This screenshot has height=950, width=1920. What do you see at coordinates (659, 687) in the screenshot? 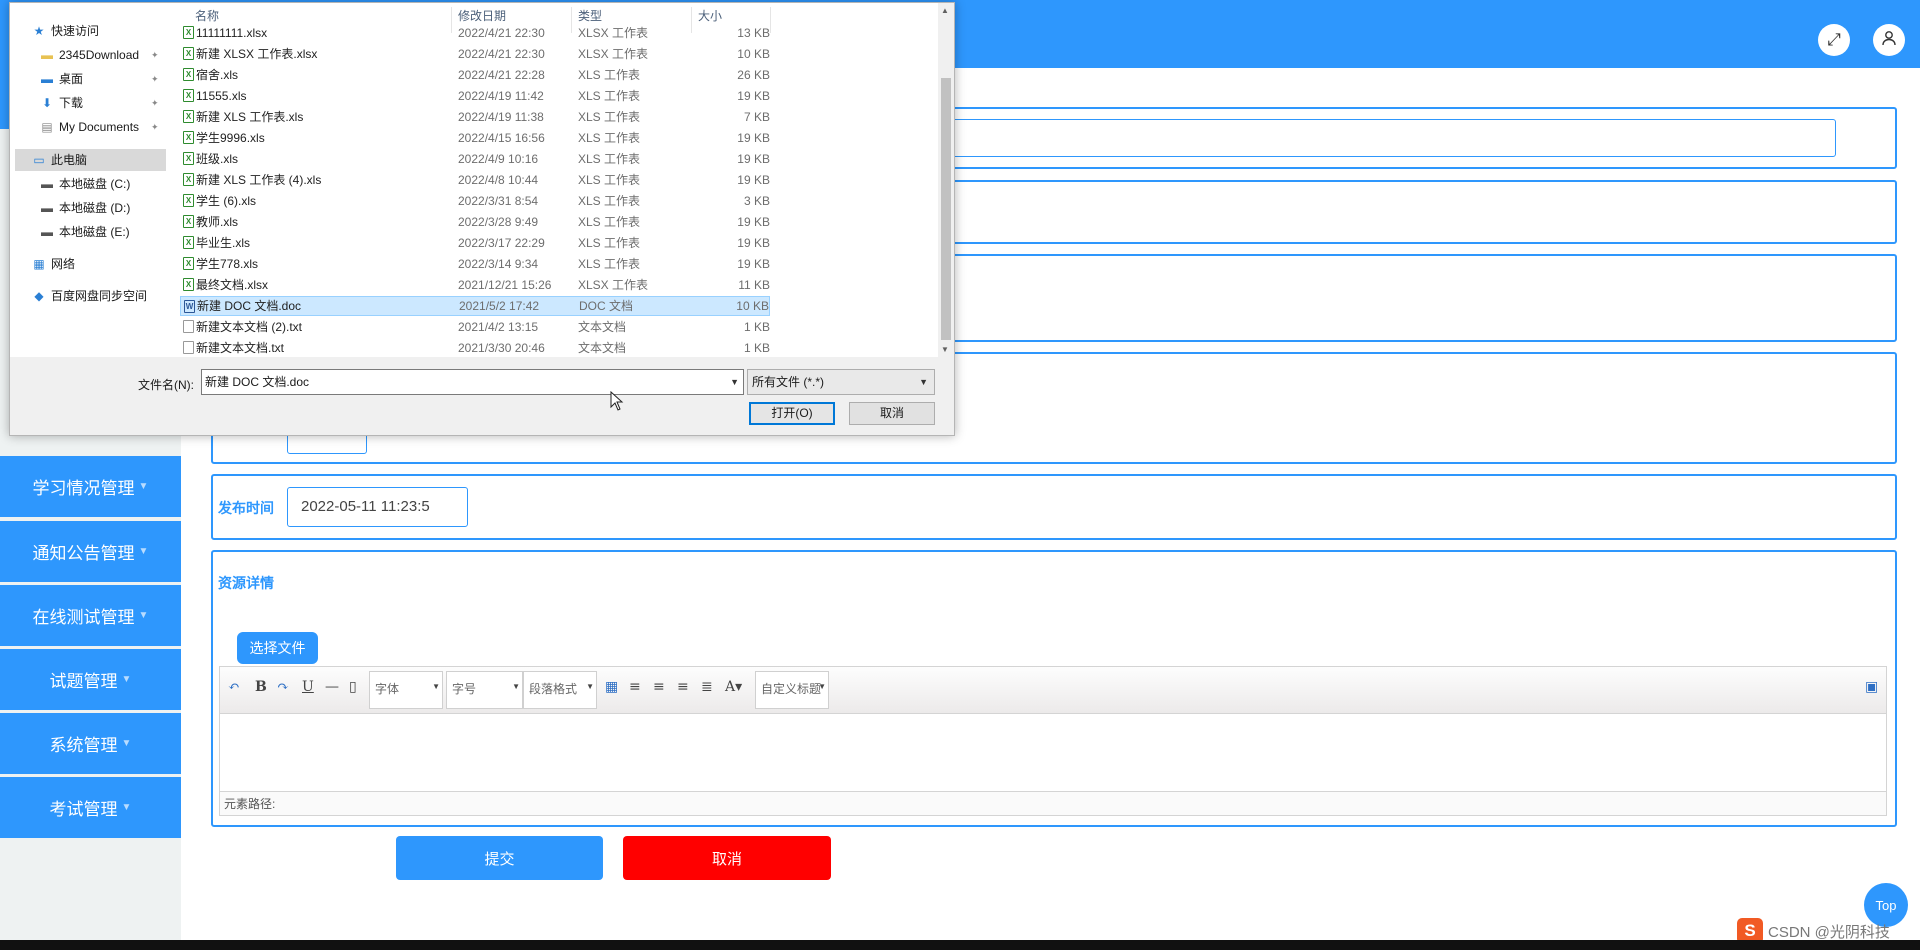
I see `align-right-icon: ≡` at bounding box center [659, 687].